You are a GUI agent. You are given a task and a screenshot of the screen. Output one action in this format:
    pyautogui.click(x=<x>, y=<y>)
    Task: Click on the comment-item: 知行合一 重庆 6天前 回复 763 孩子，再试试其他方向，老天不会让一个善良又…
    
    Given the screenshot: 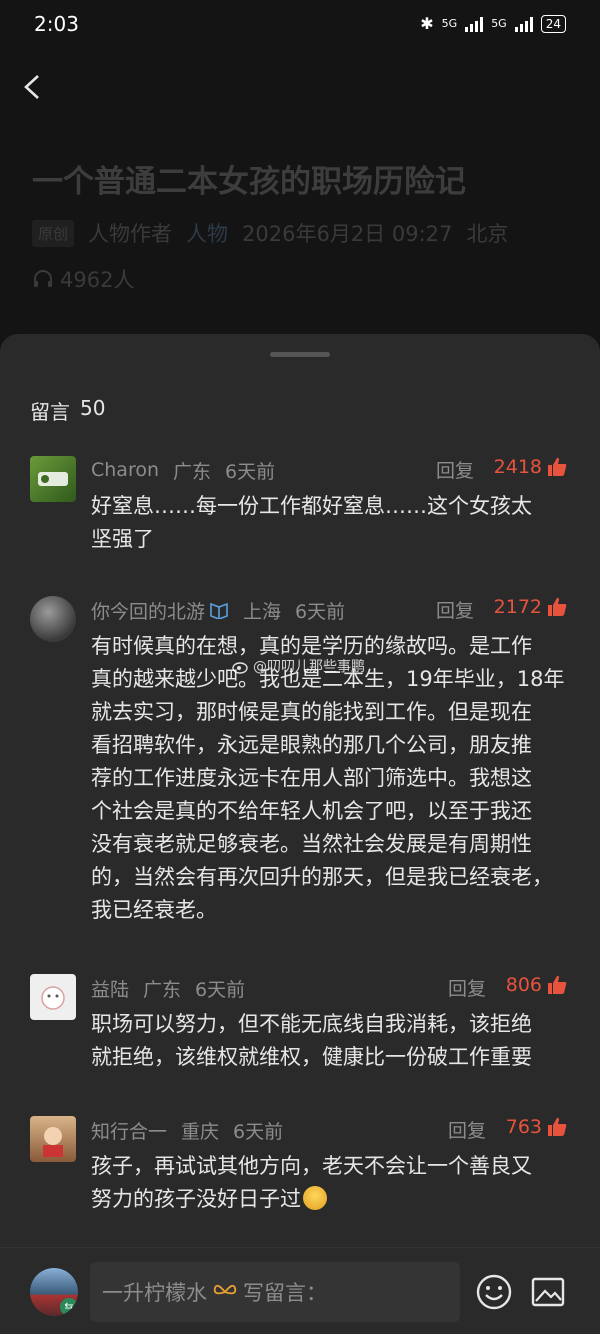 What is the action you would take?
    pyautogui.click(x=301, y=1164)
    